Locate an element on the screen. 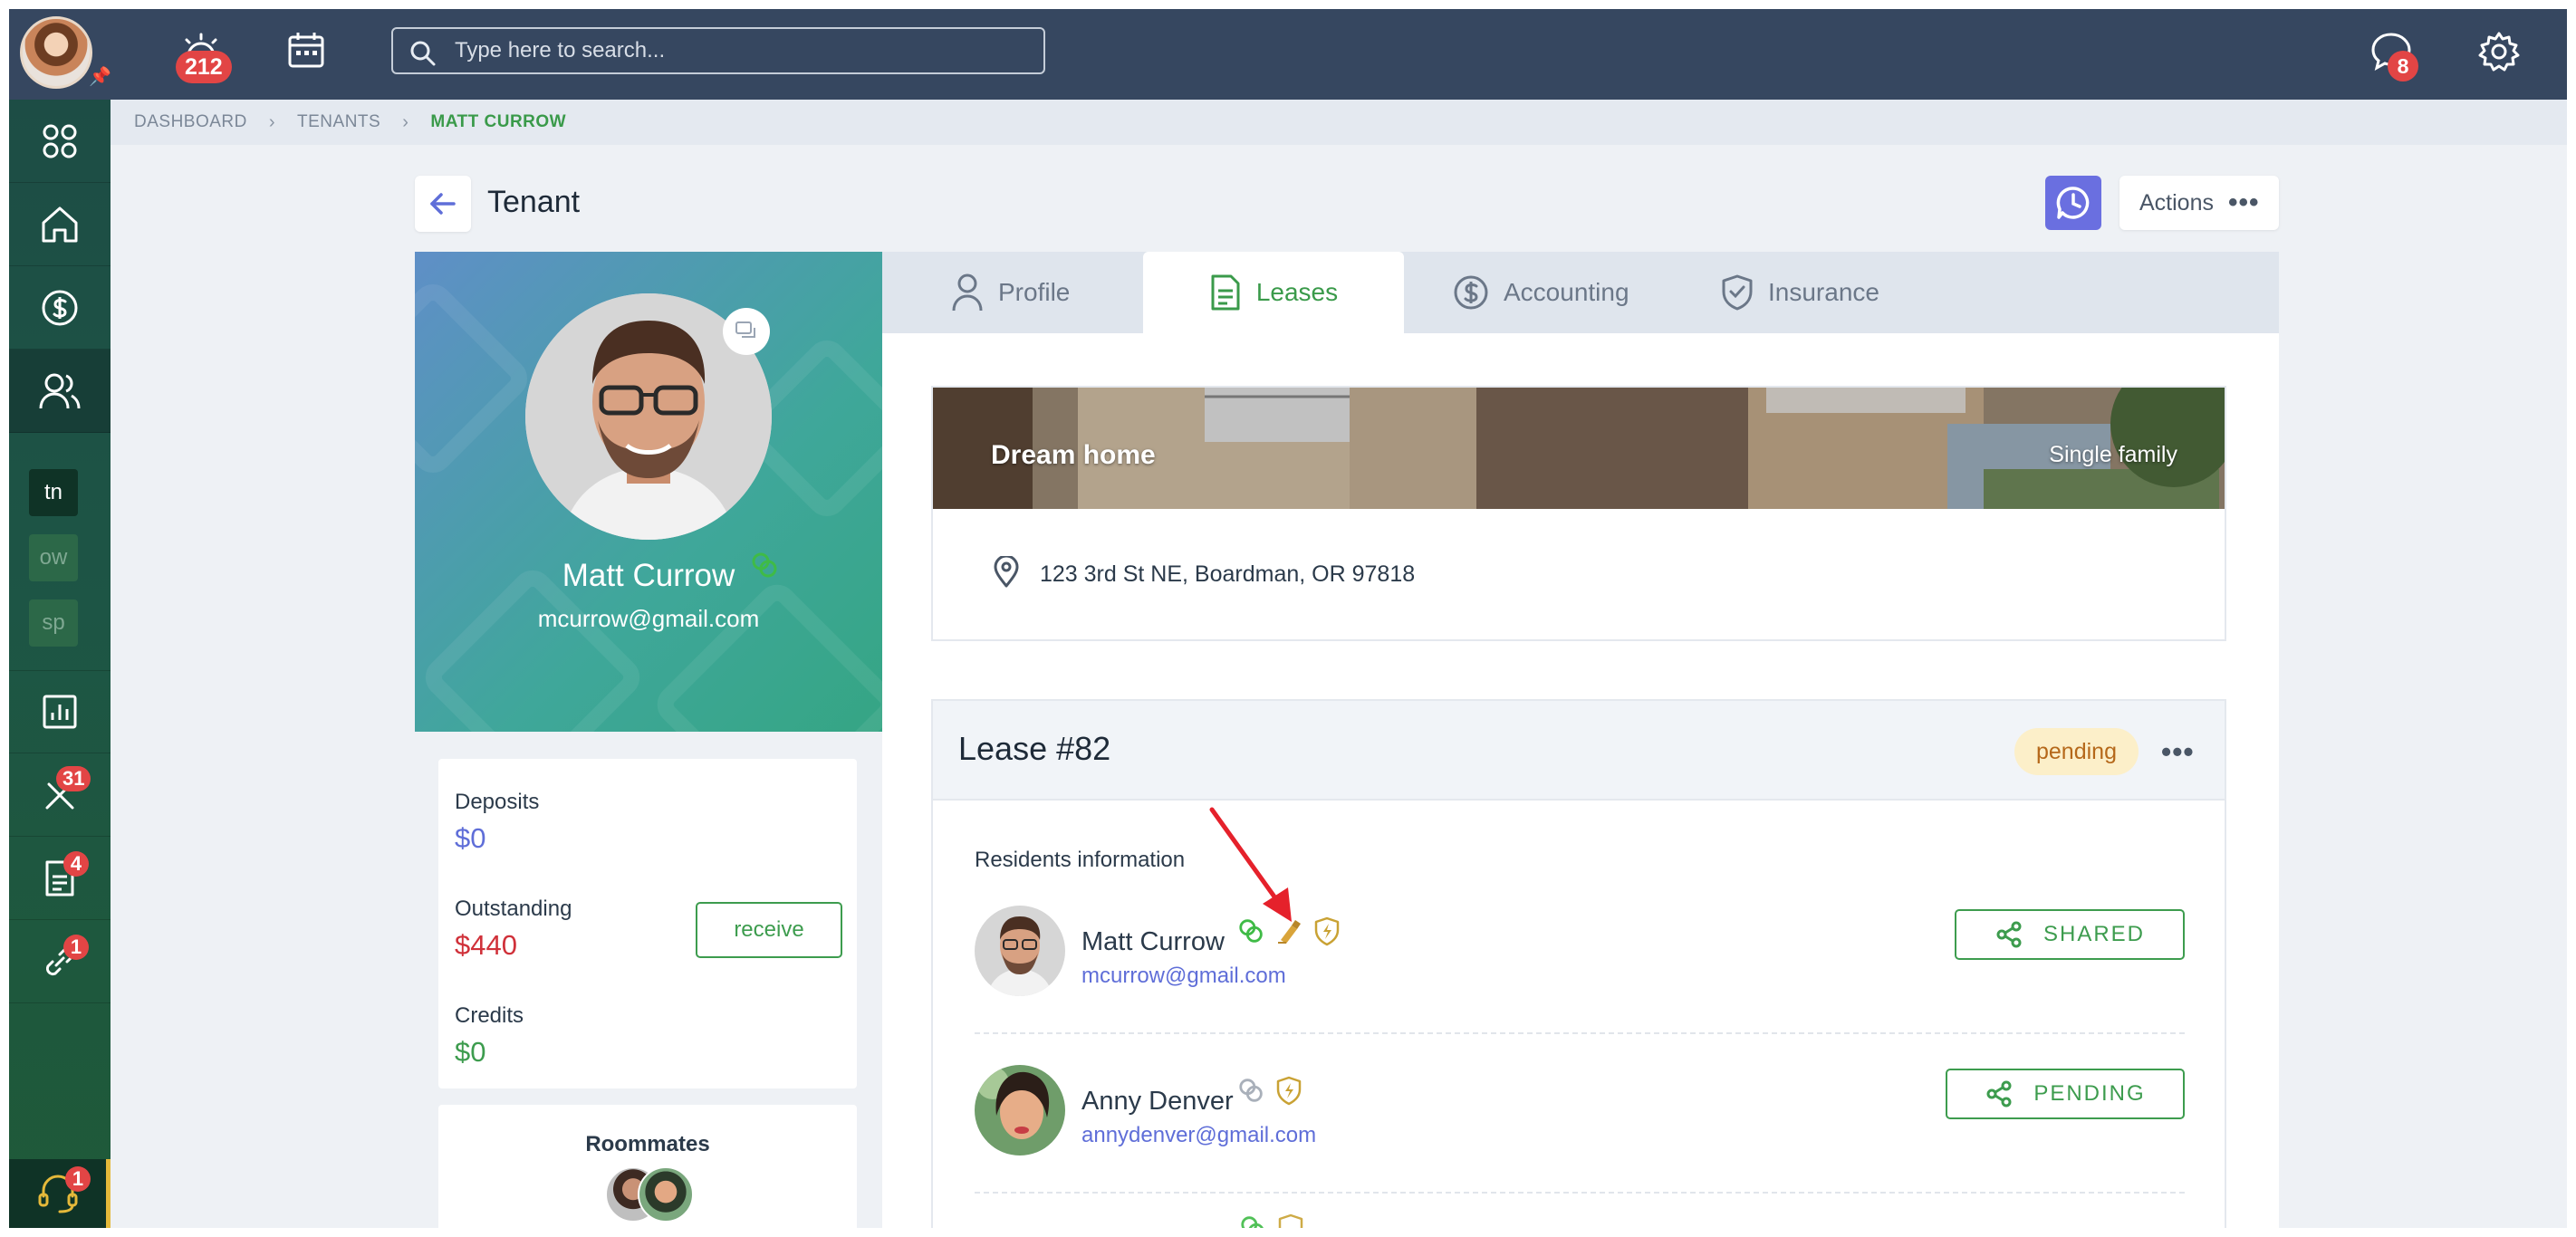  resident-name: Matt Currow is located at coordinates (1153, 941).